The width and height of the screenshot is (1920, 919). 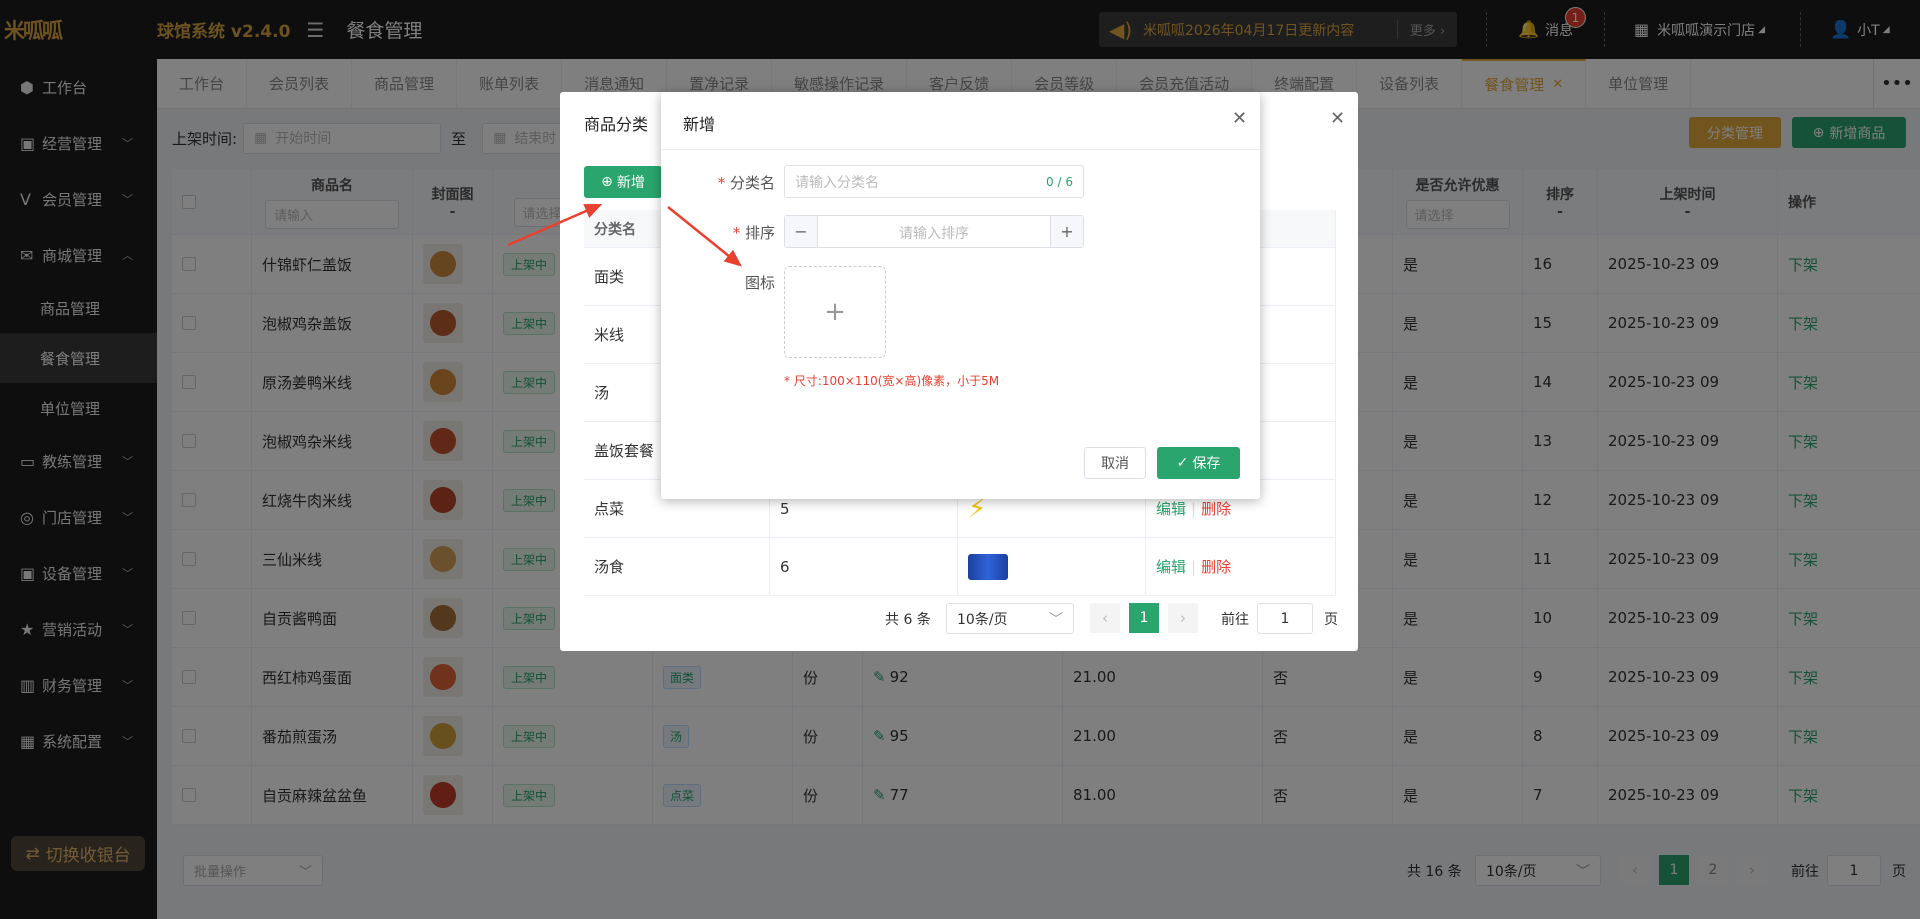 I want to click on btn-label: 取消, so click(x=1115, y=464).